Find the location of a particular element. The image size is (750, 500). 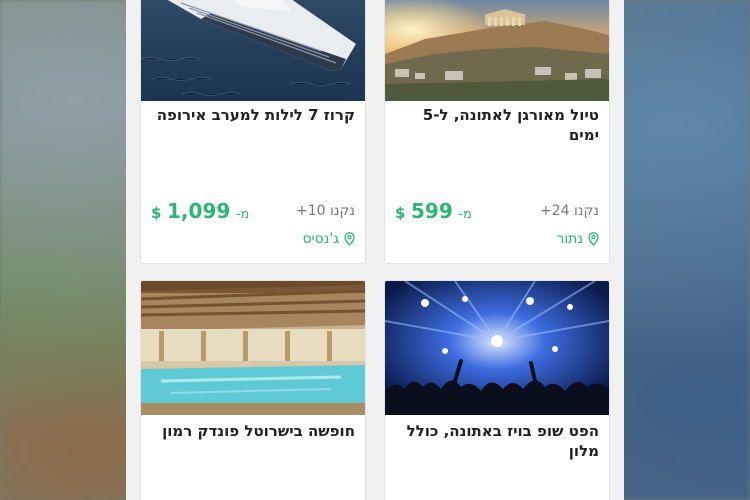

deal-price: מ- 599 $ is located at coordinates (433, 211).